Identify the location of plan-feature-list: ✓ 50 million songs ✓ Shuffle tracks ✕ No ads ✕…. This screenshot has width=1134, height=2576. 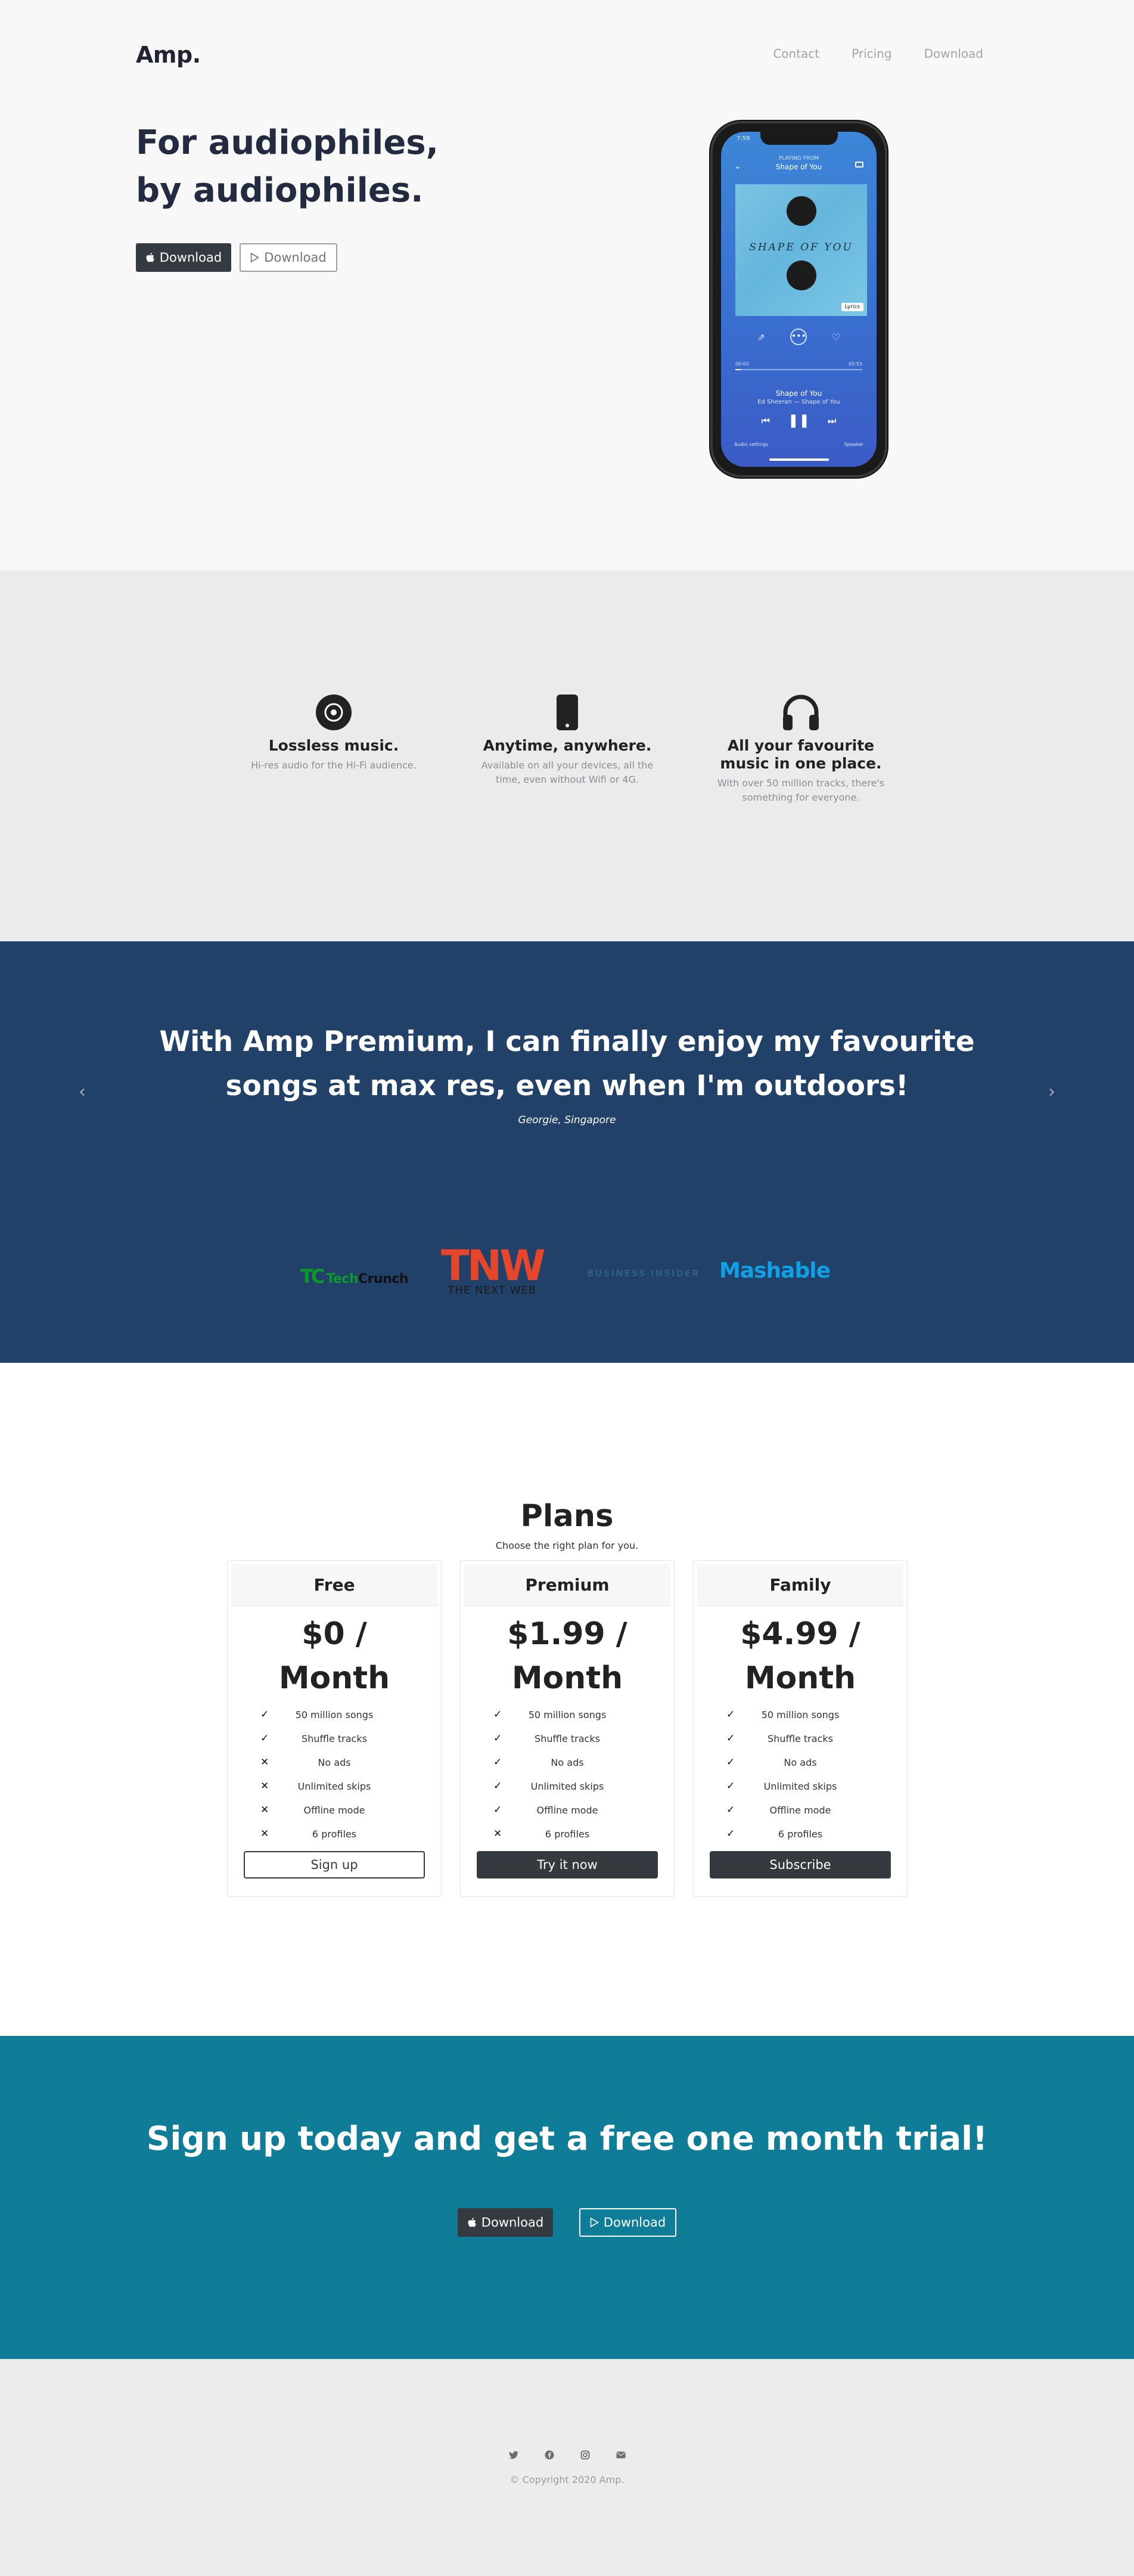
(334, 1774).